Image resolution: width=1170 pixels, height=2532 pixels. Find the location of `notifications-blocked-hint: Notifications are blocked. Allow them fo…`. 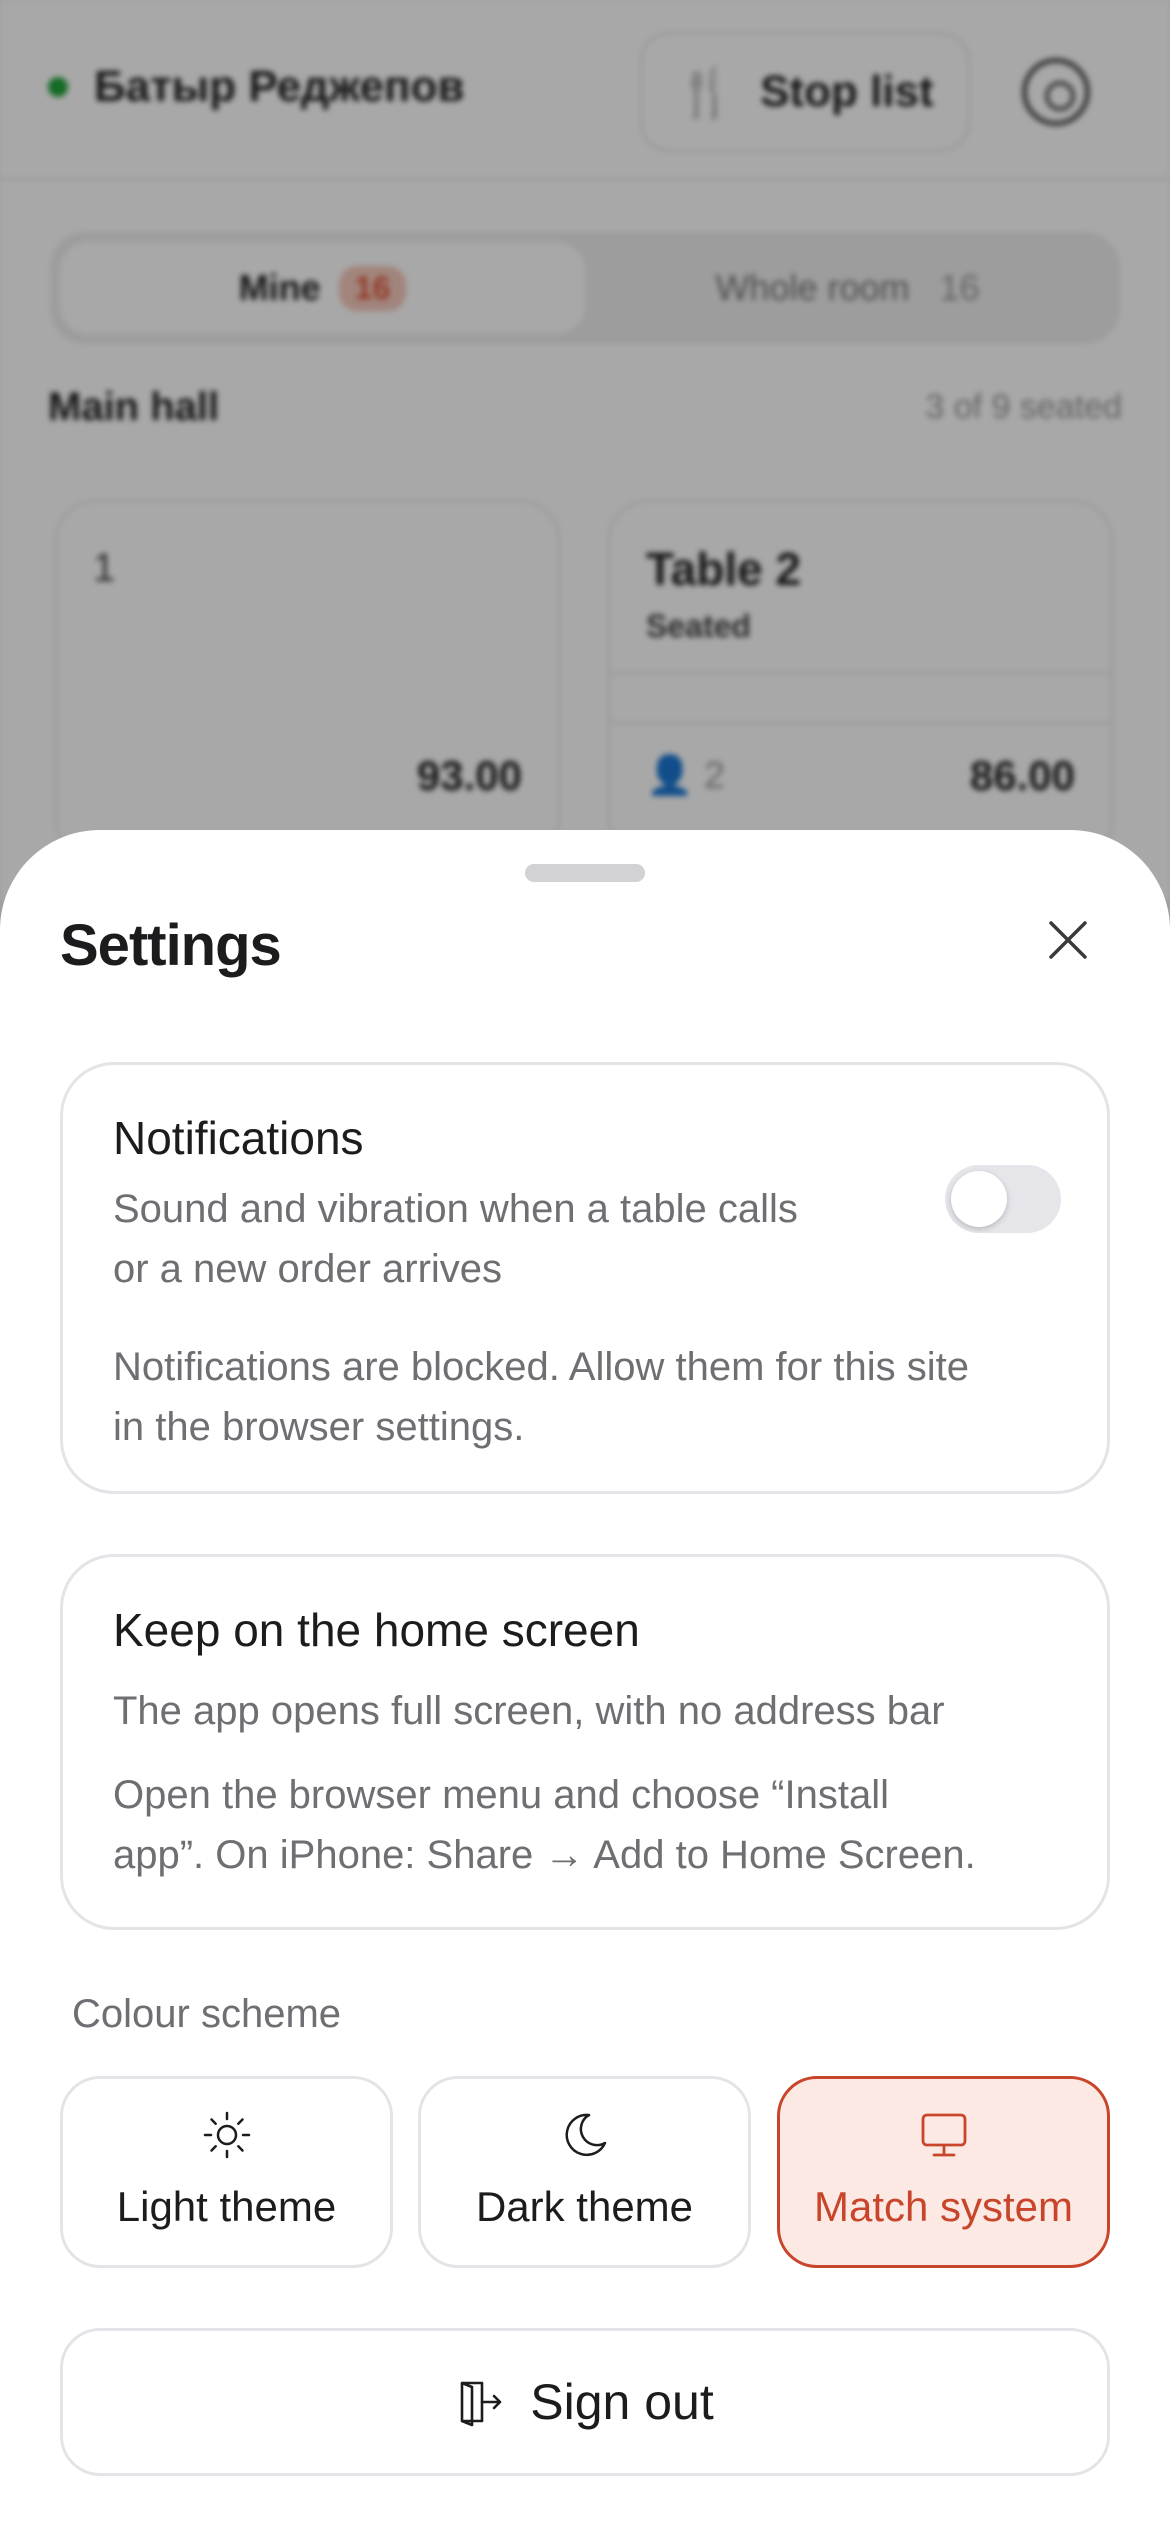

notifications-blocked-hint: Notifications are blocked. Allow them fo… is located at coordinates (541, 1397).